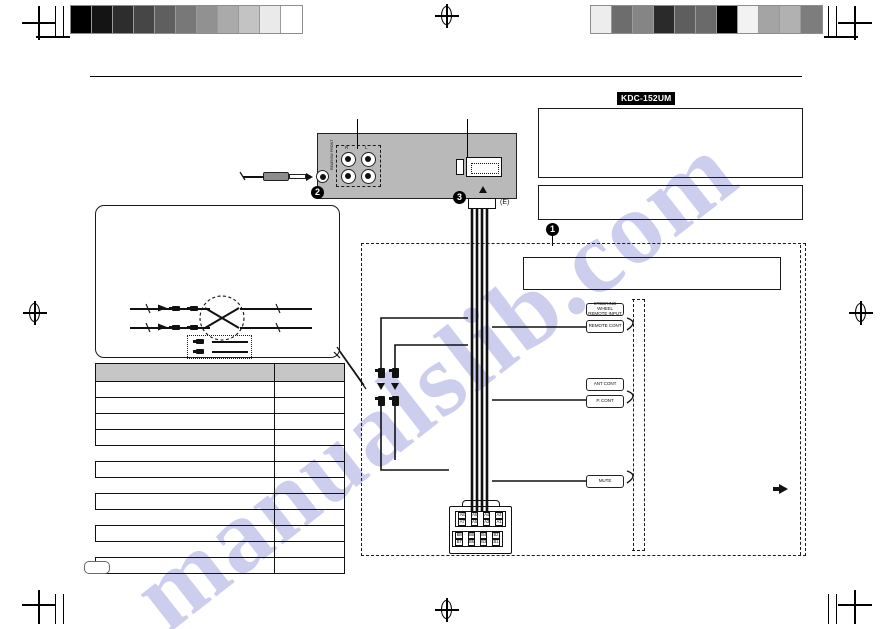 The height and width of the screenshot is (629, 893). Describe the element at coordinates (670, 143) in the screenshot. I see `note-box-top` at that location.